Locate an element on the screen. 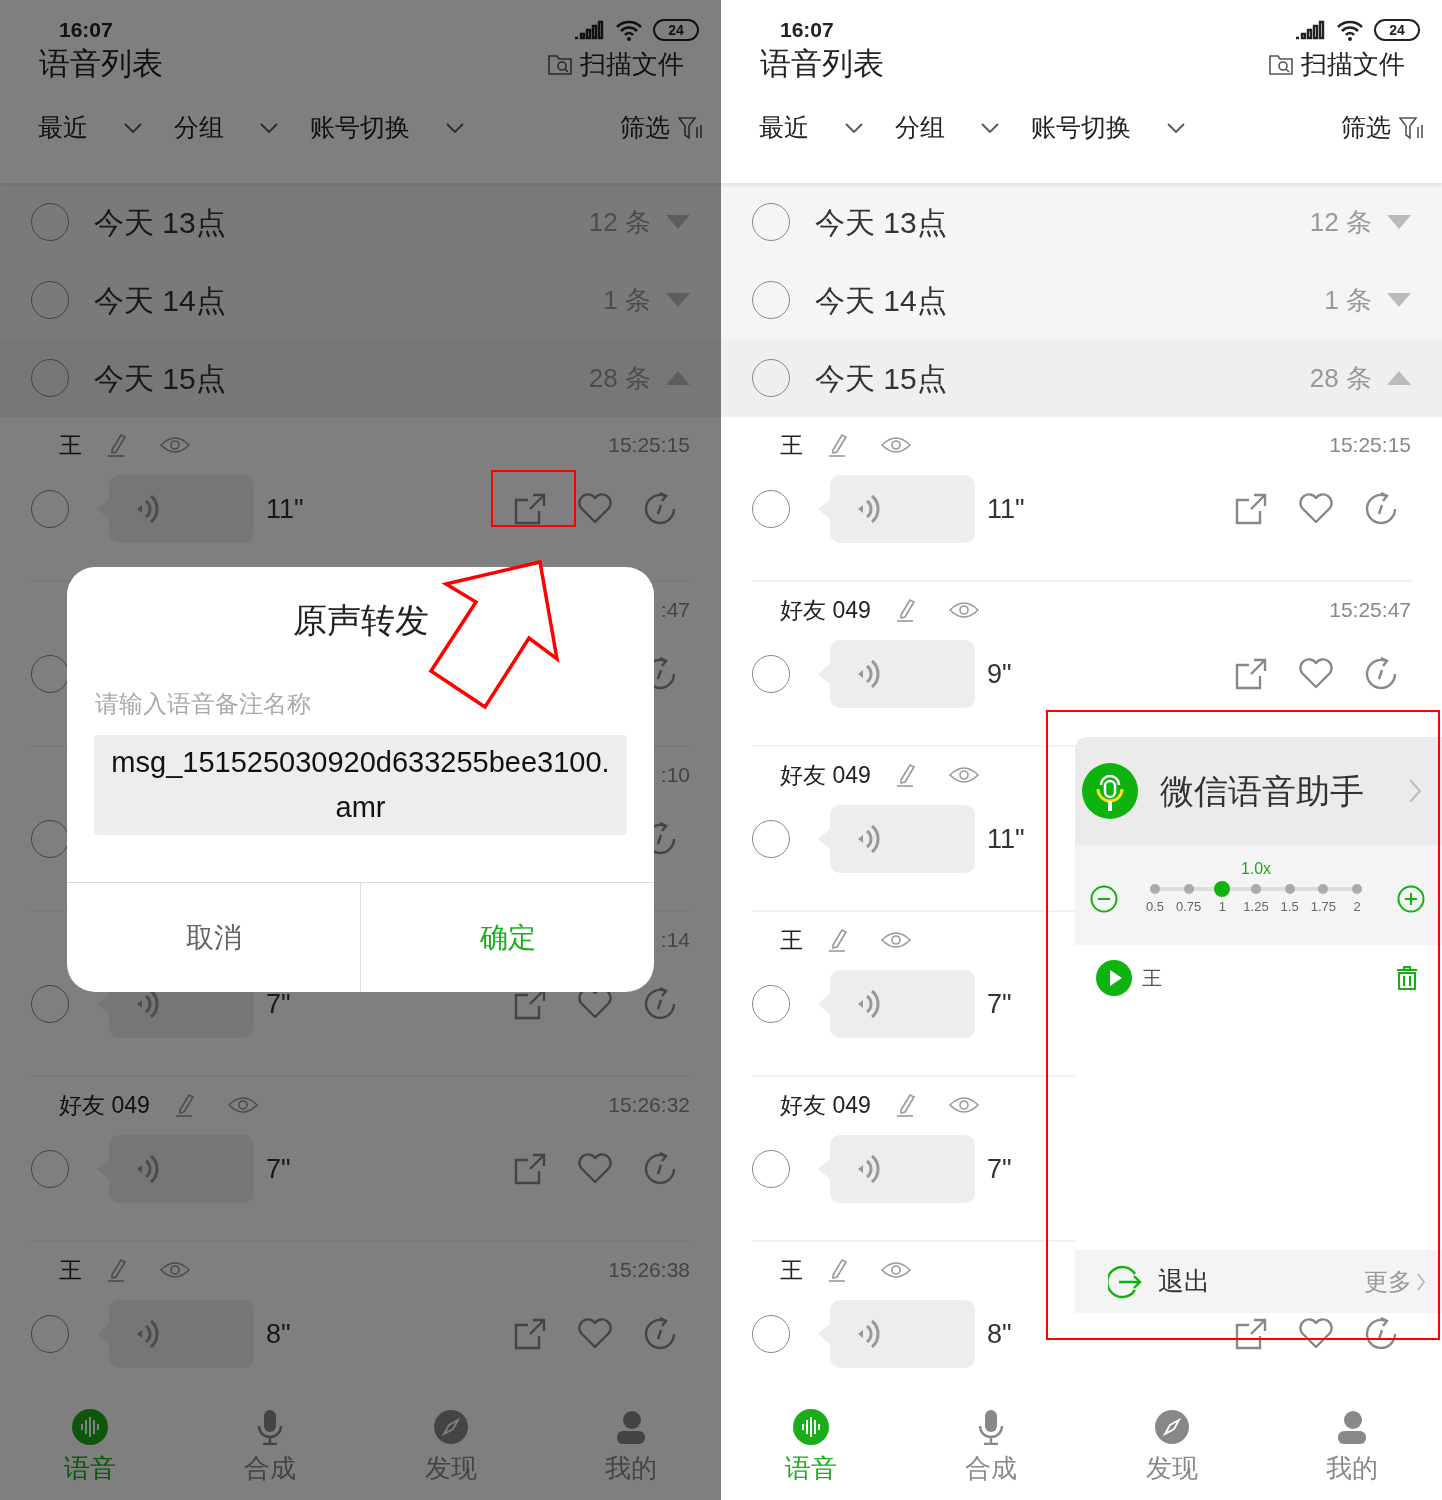 The image size is (1442, 1500). speed-tick-label: 1.75 is located at coordinates (1323, 907).